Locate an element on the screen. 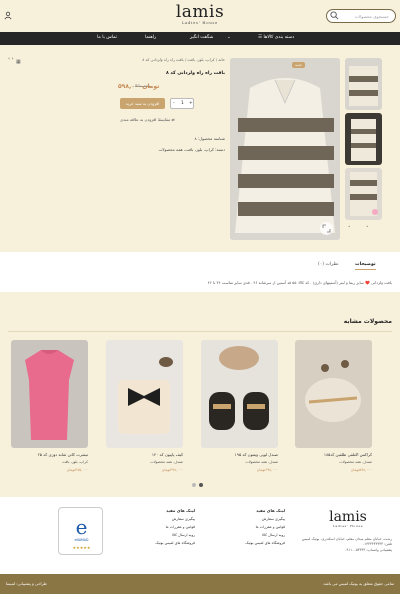 This screenshot has width=400, height=594. copyright-text: تمامی حقوق متعلق به بوتیک لمیس می باشد. is located at coordinates (358, 583).